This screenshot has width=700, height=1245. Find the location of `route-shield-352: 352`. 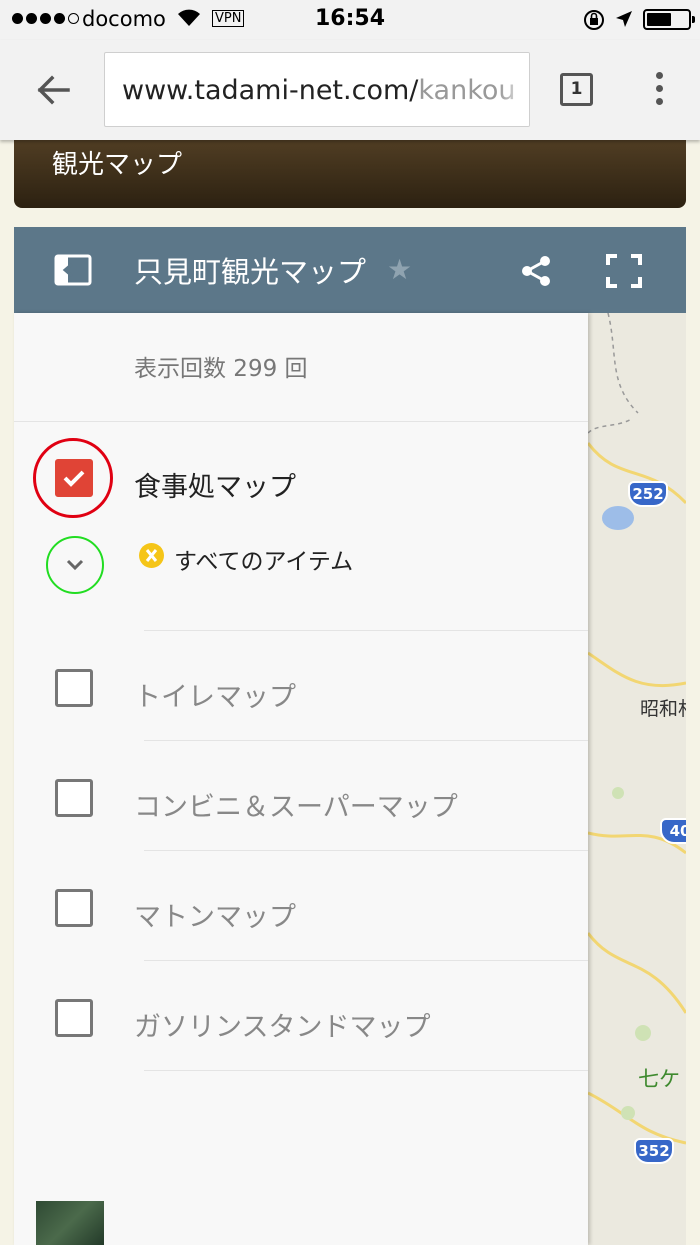

route-shield-352: 352 is located at coordinates (654, 1151).